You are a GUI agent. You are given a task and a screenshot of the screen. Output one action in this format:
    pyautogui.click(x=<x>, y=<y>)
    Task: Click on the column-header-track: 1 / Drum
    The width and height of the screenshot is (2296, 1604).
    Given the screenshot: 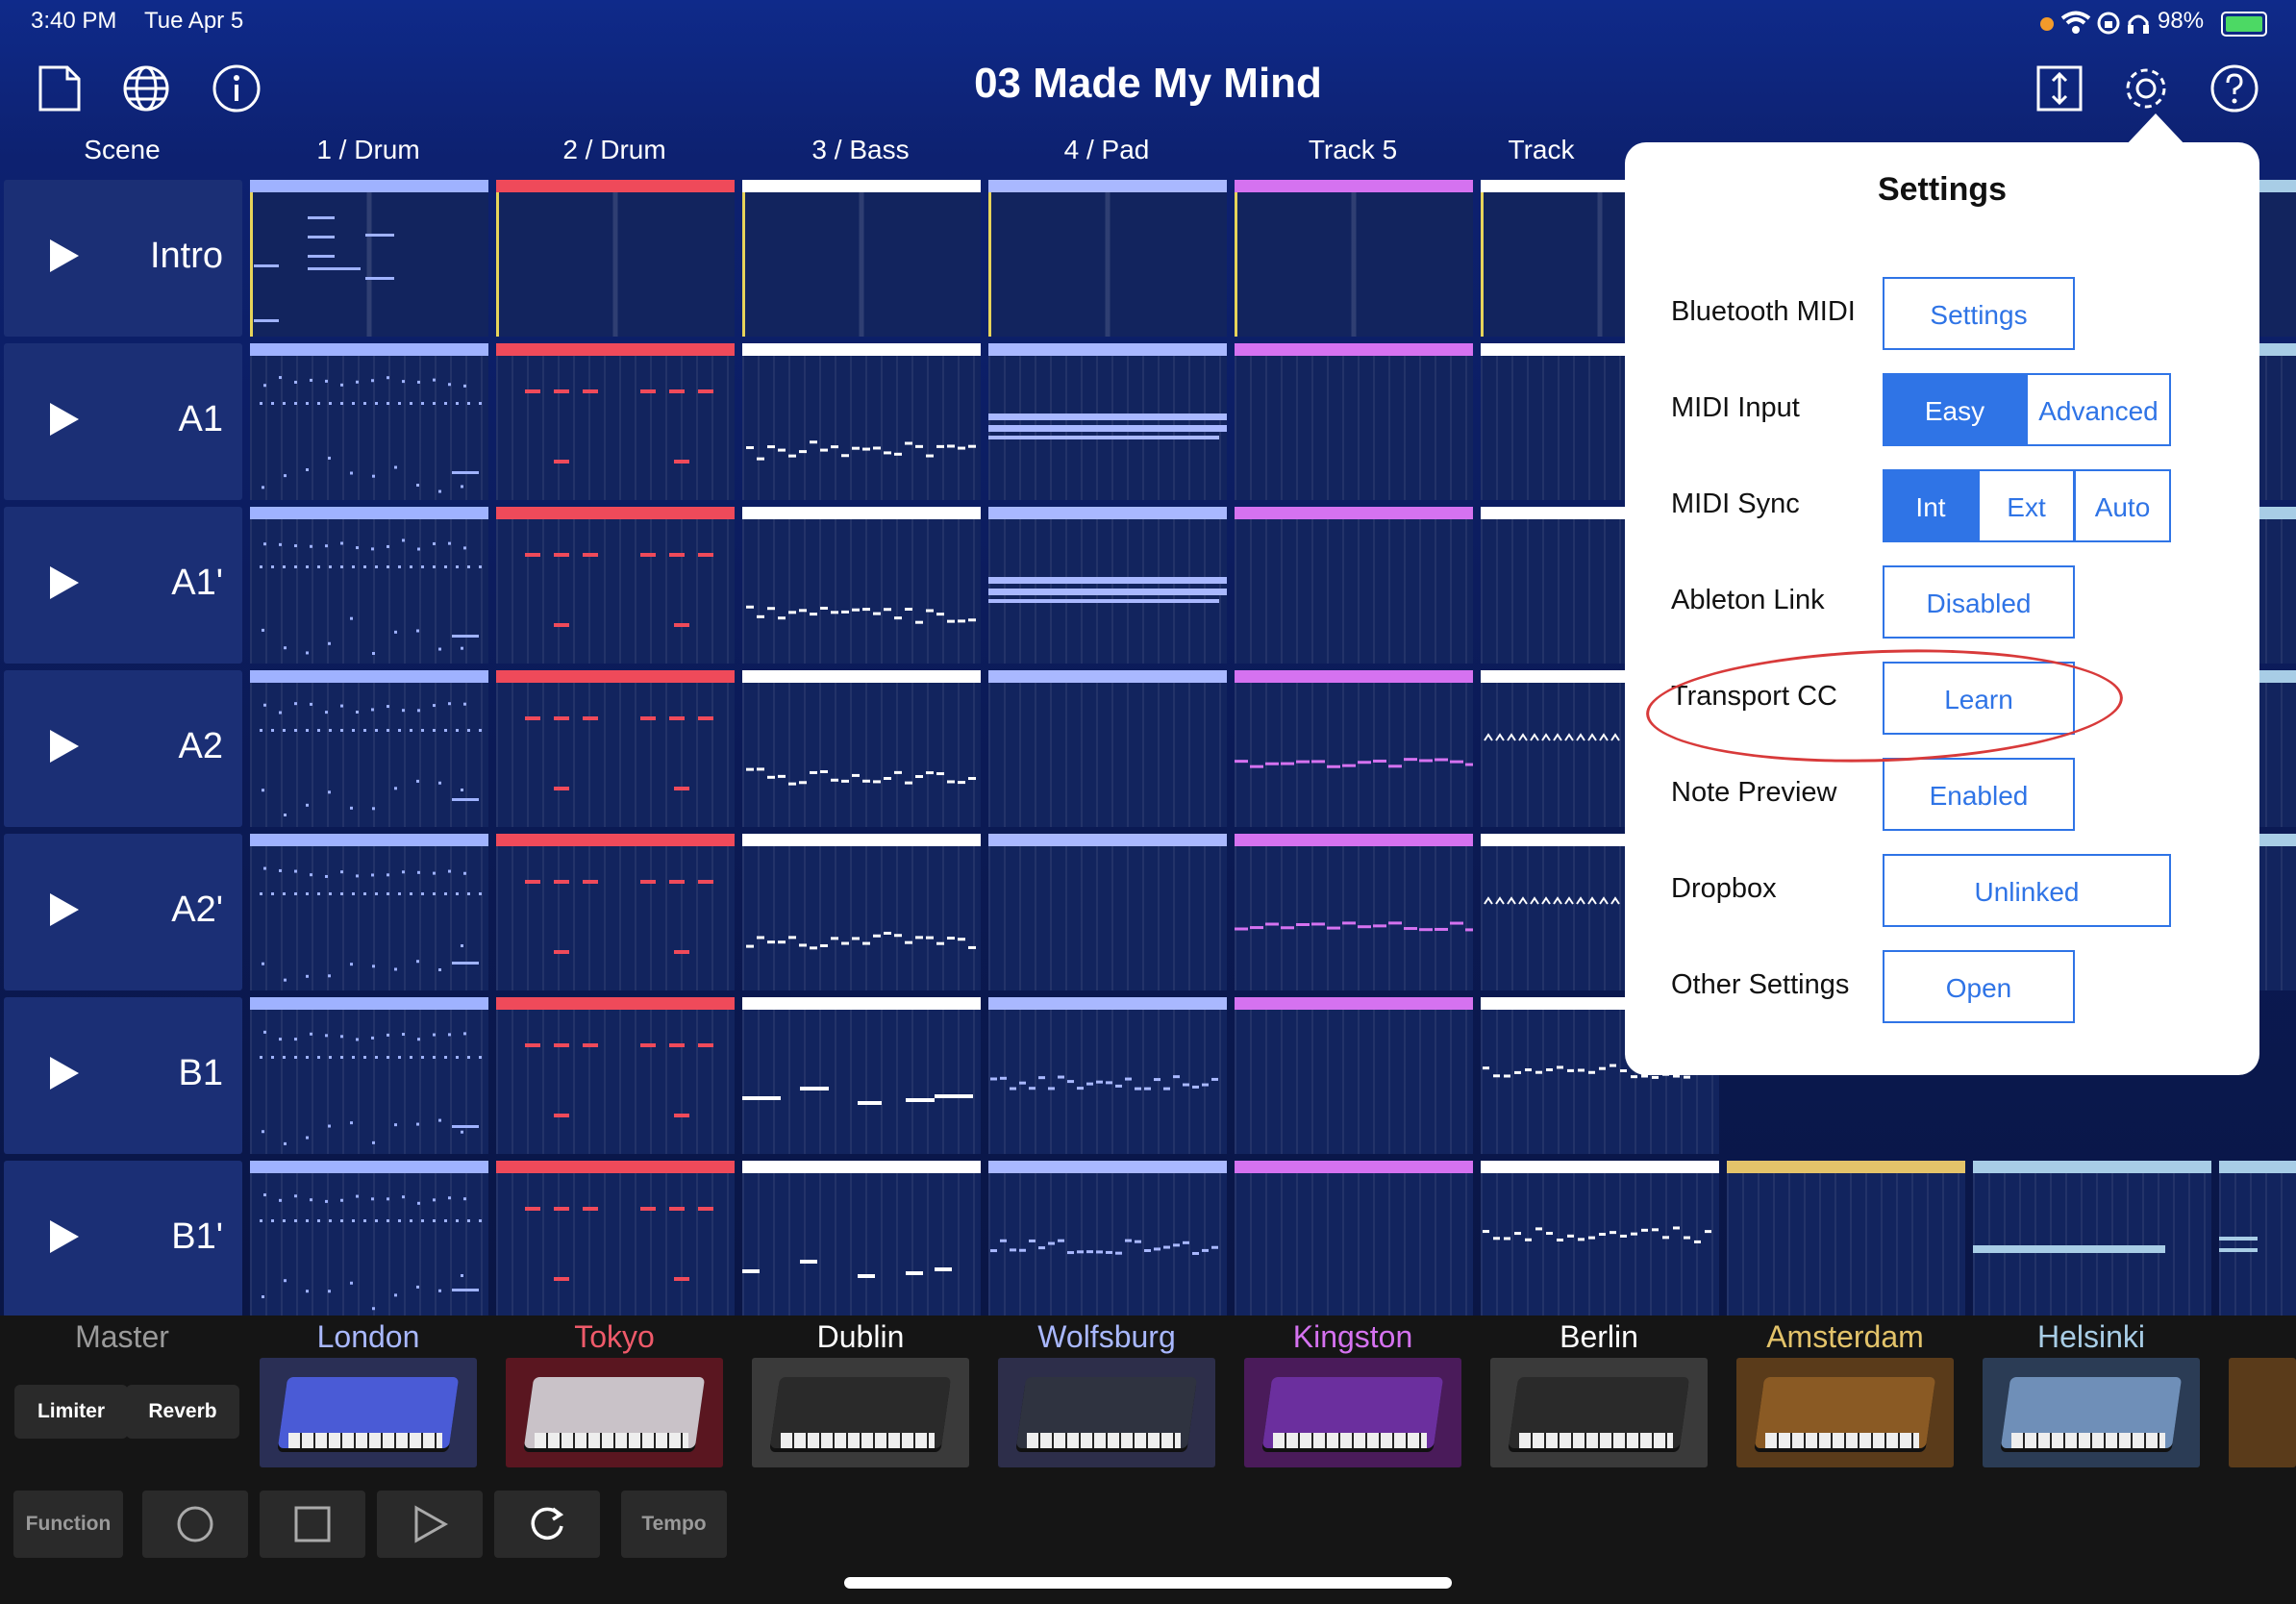 What is the action you would take?
    pyautogui.click(x=368, y=152)
    